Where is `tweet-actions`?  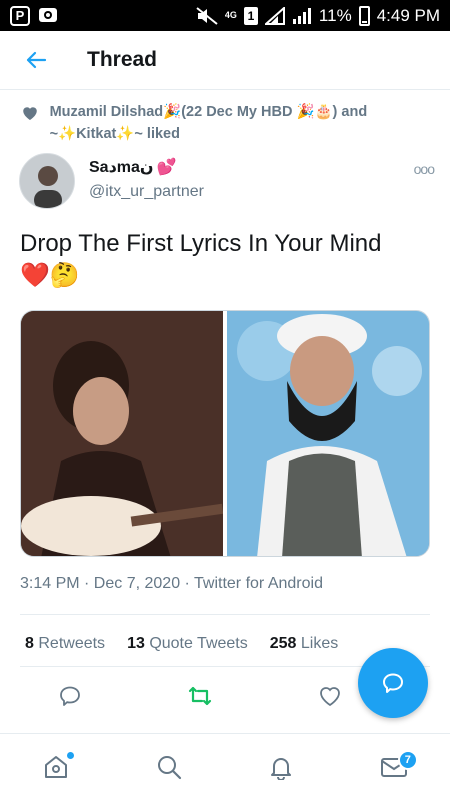
tweet-actions is located at coordinates (200, 696).